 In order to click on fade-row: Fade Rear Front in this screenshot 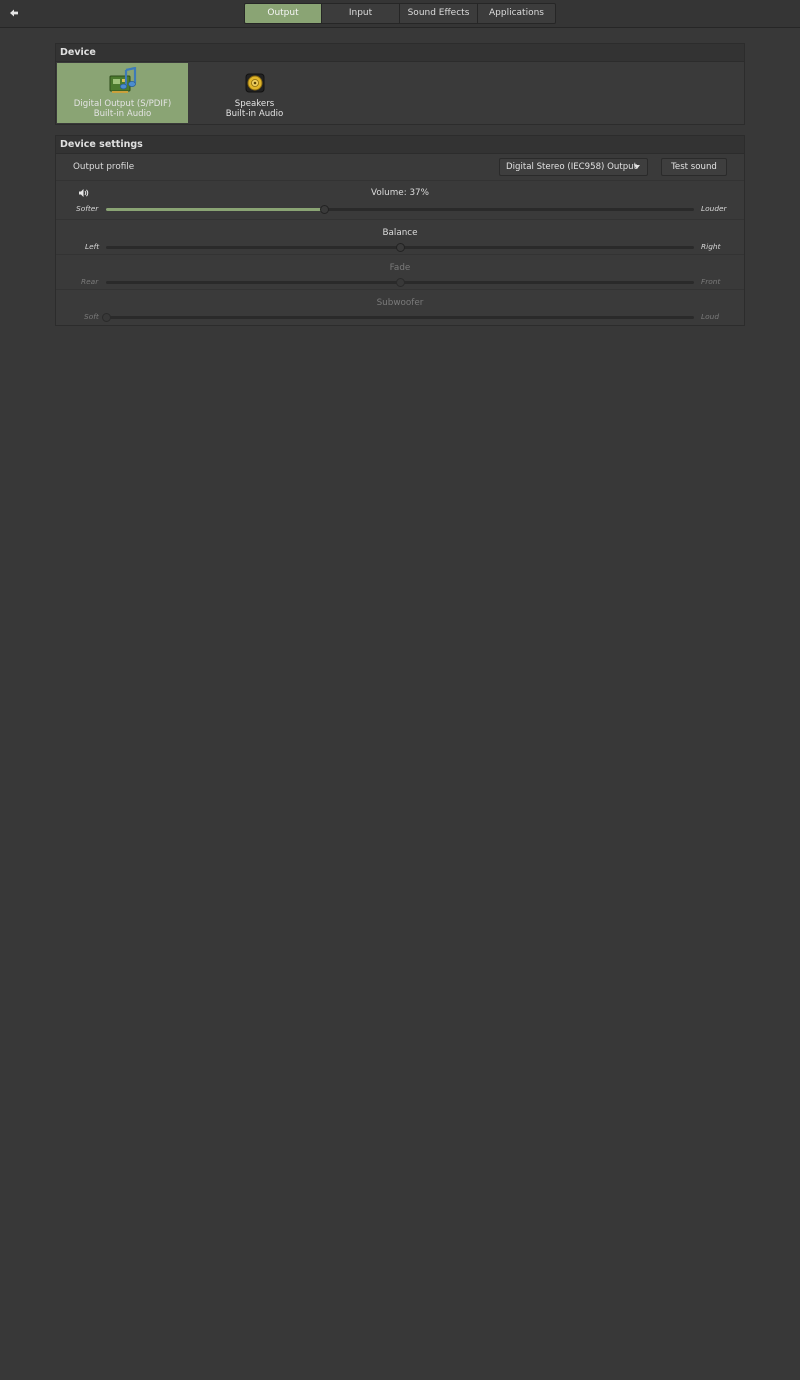, I will do `click(400, 272)`.